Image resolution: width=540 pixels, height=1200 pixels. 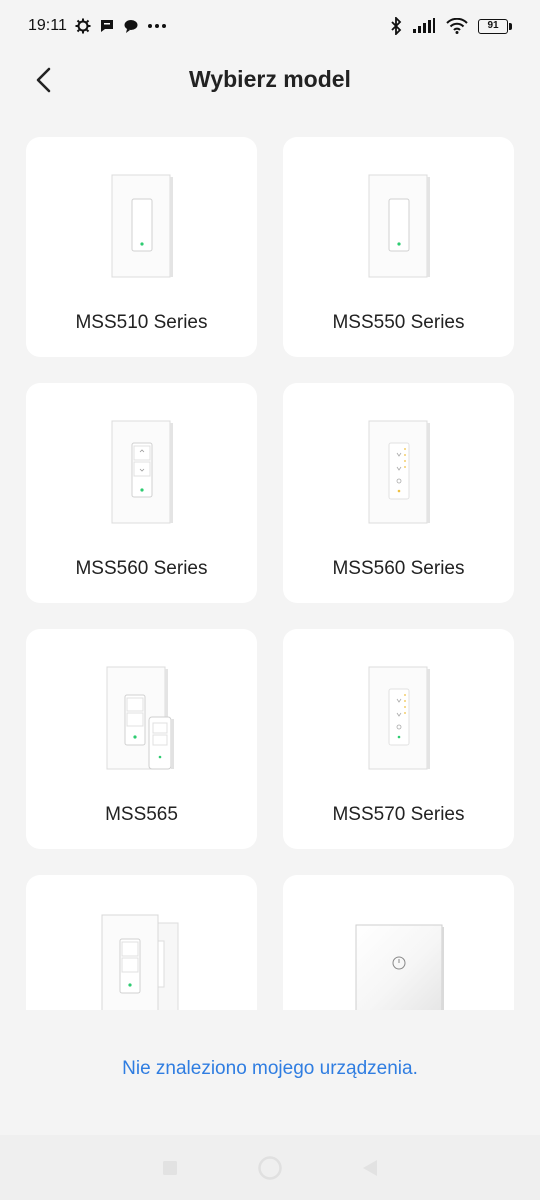 What do you see at coordinates (270, 26) in the screenshot?
I see `status-bar: 19:11 91` at bounding box center [270, 26].